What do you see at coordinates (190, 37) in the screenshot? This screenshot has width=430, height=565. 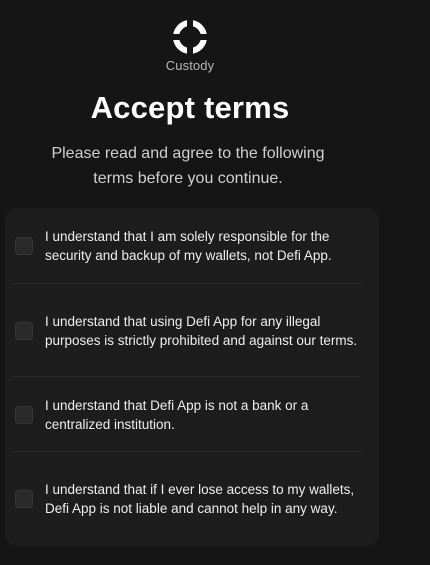 I see `custody-logo-icon` at bounding box center [190, 37].